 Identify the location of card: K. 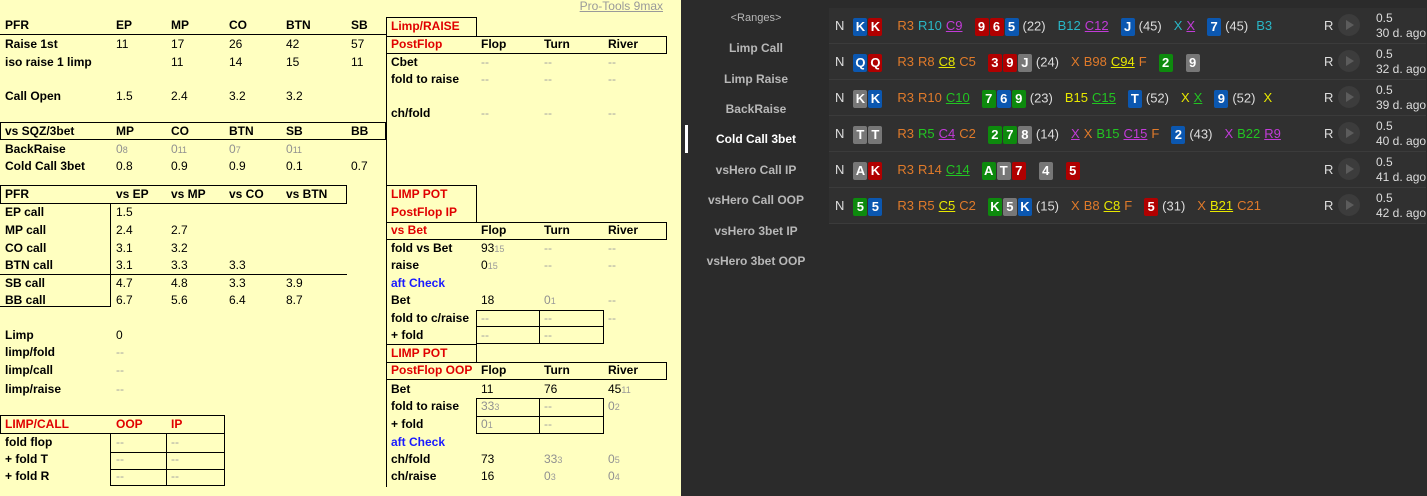
(875, 99).